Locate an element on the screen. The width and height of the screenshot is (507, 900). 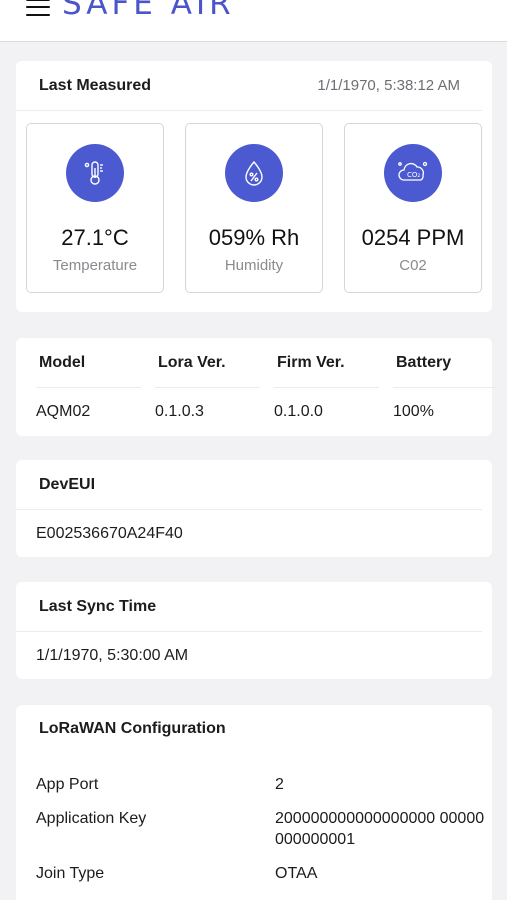
deveui-value: E002536670A24F40 is located at coordinates (109, 533).